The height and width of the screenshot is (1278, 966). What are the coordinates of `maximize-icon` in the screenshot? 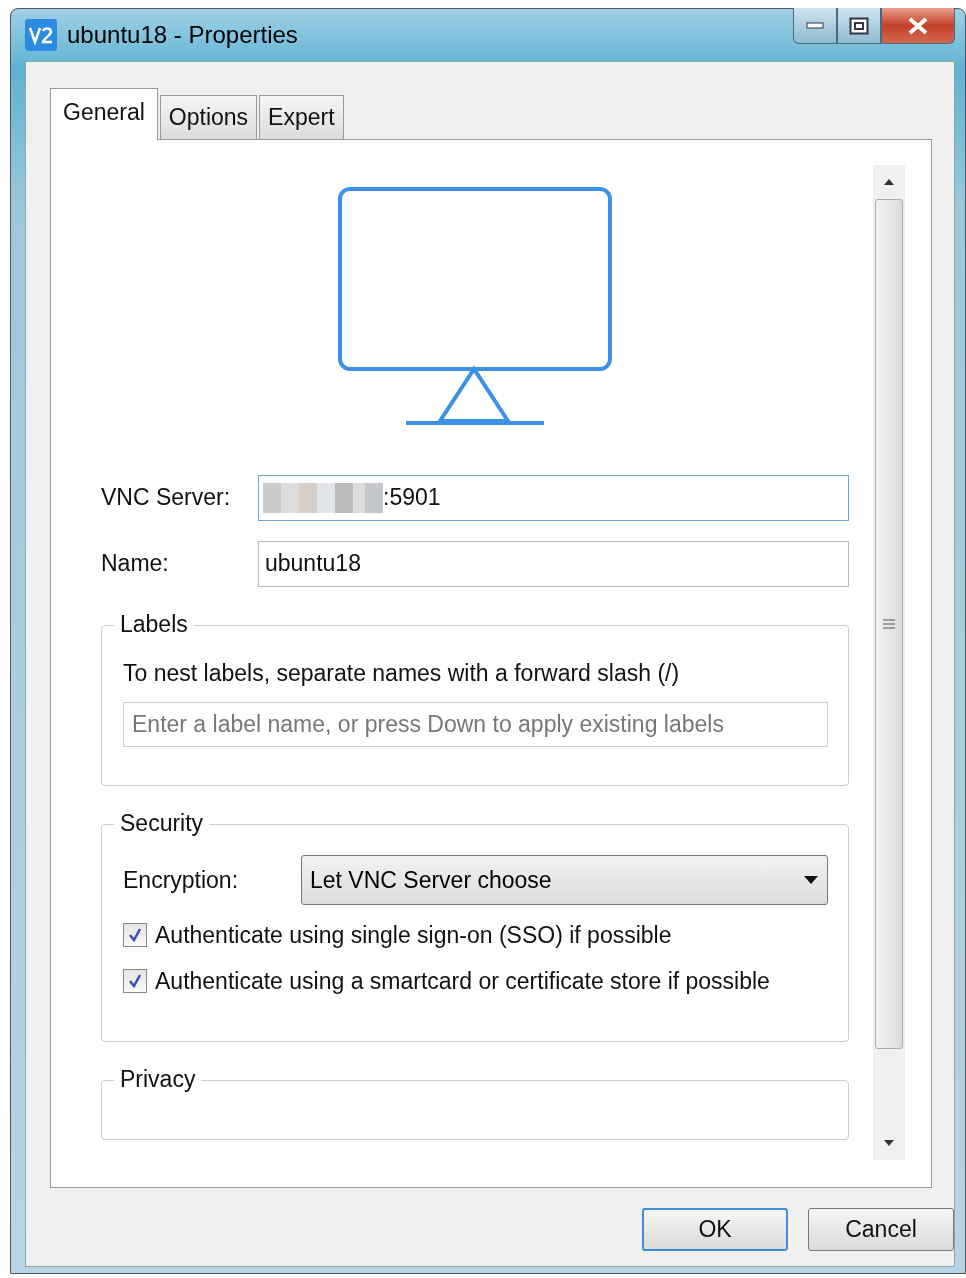 It's located at (859, 25).